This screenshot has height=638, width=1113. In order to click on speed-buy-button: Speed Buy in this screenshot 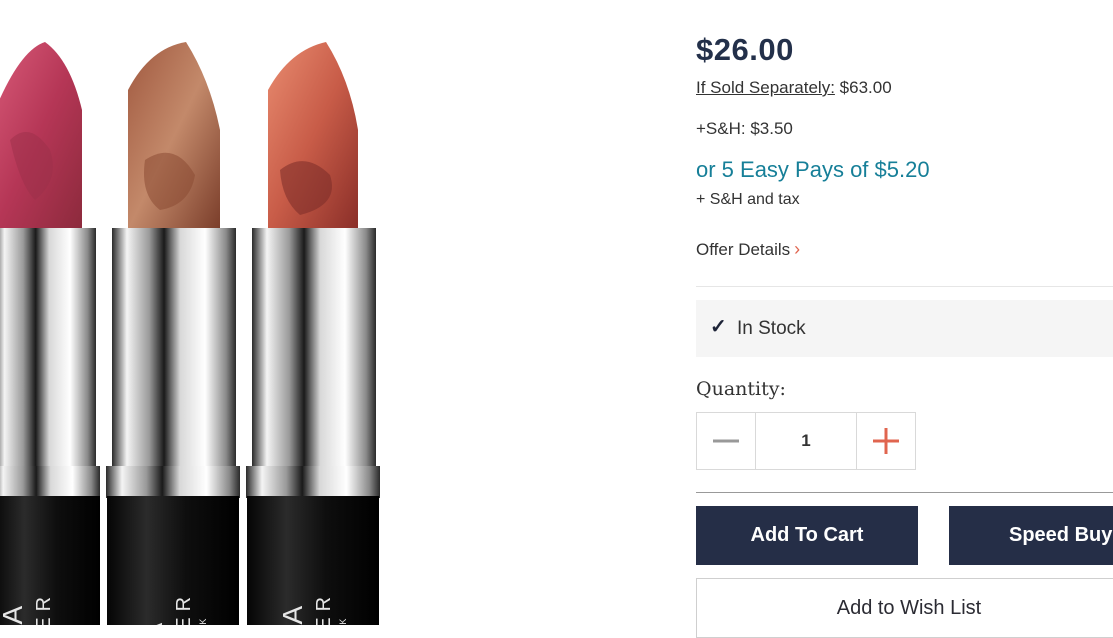, I will do `click(1031, 535)`.